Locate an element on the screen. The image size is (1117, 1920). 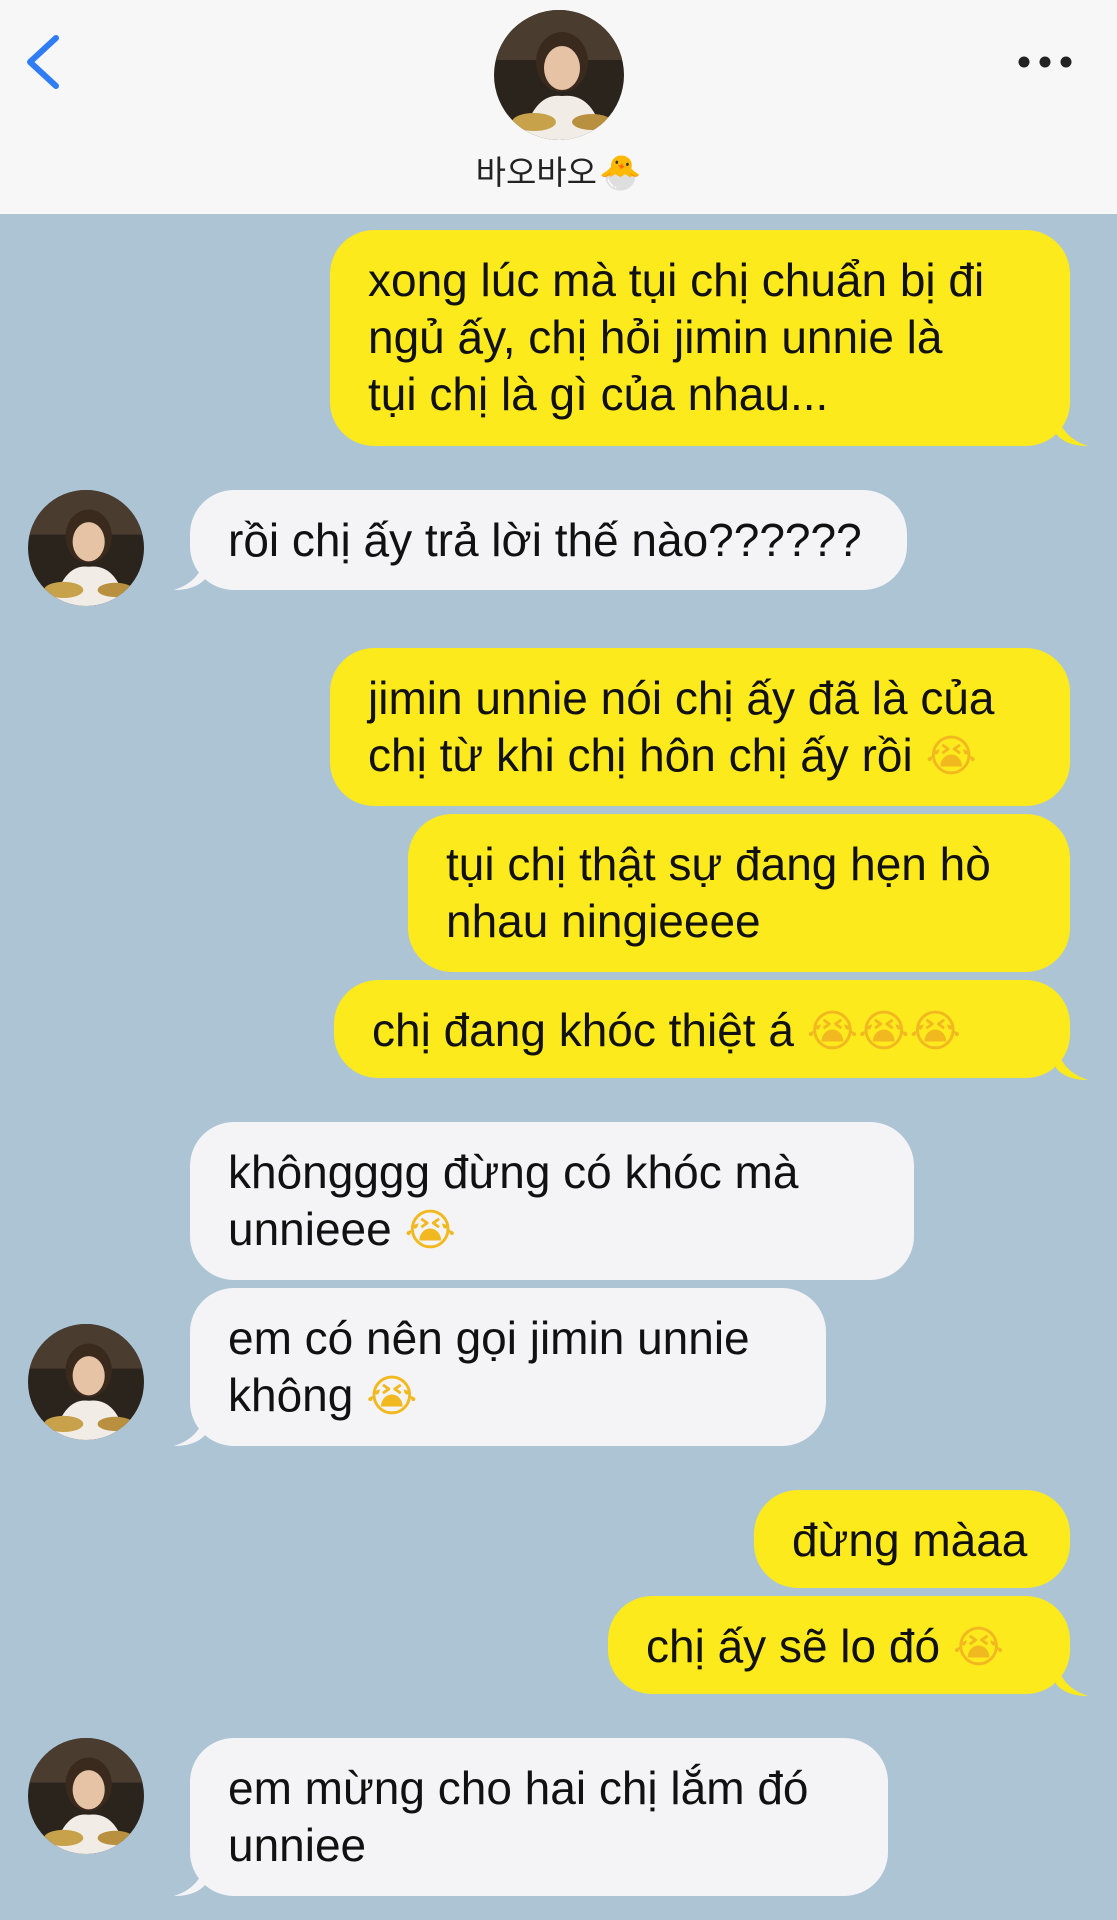
message-text: xong lúc mà tụi chị chuẩn bị đi is located at coordinates (676, 280).